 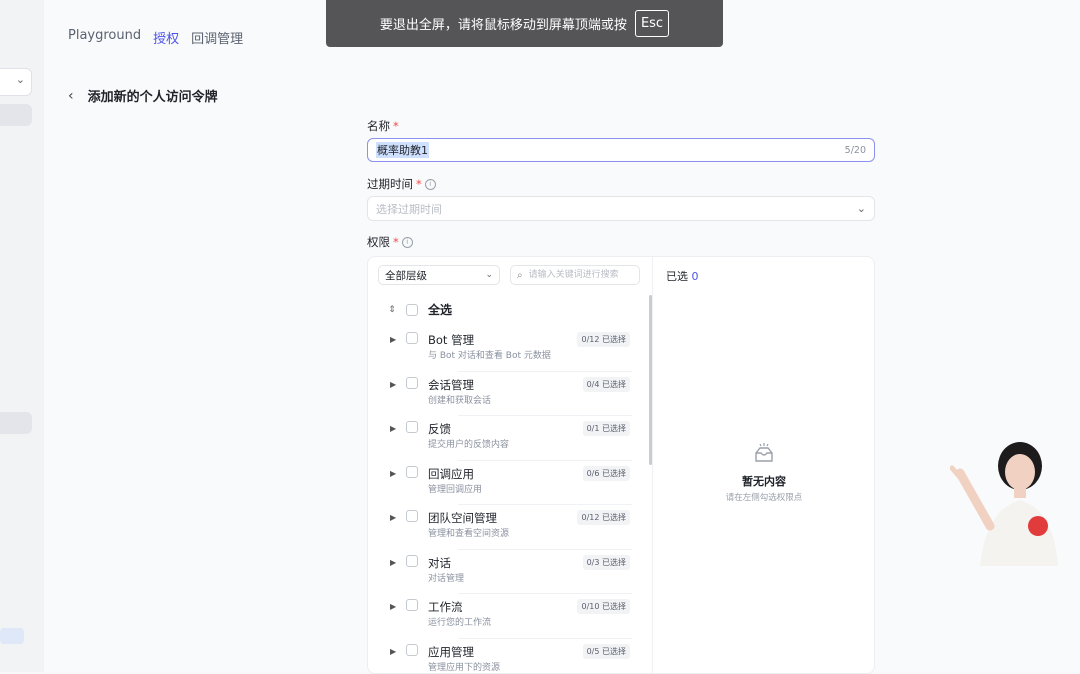 I want to click on selected-header: 已选 0, so click(x=682, y=276).